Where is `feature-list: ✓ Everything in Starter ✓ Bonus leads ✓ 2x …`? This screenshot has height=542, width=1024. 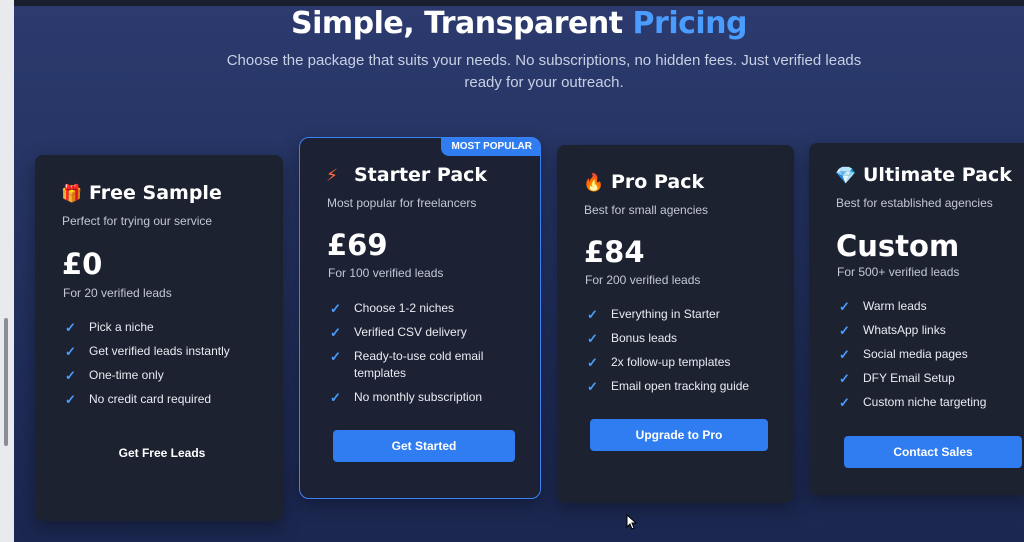
feature-list: ✓ Everything in Starter ✓ Bonus leads ✓ 2x … is located at coordinates (682, 354).